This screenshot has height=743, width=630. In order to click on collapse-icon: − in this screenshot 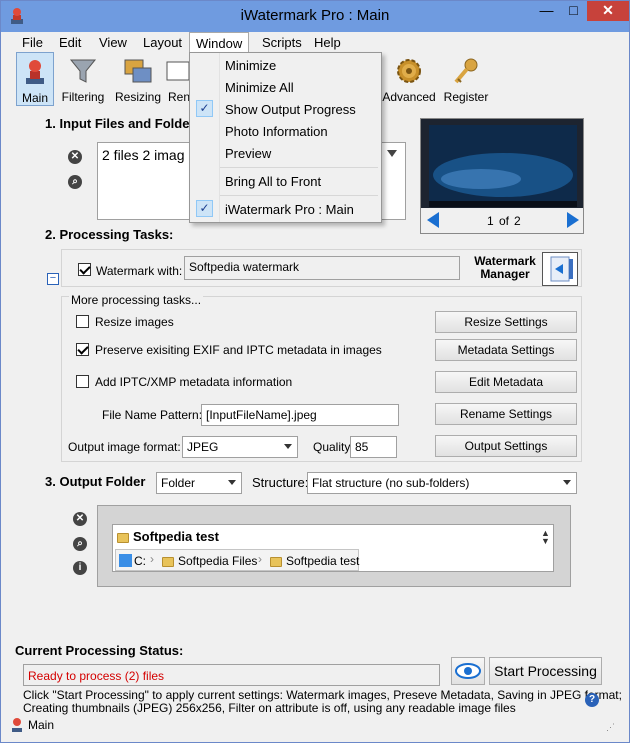, I will do `click(53, 279)`.